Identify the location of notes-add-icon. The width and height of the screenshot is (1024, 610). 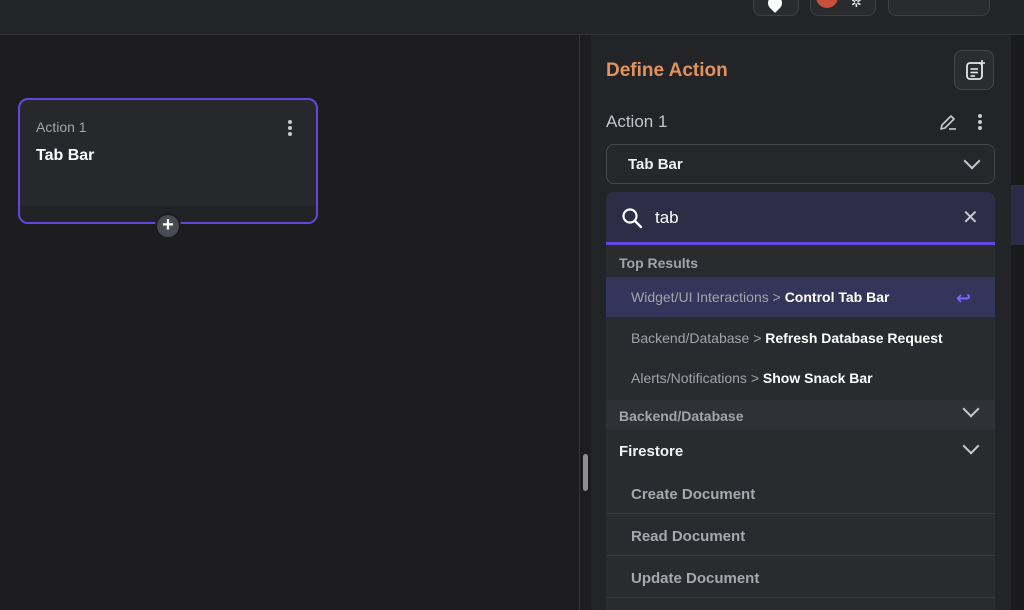
(975, 70).